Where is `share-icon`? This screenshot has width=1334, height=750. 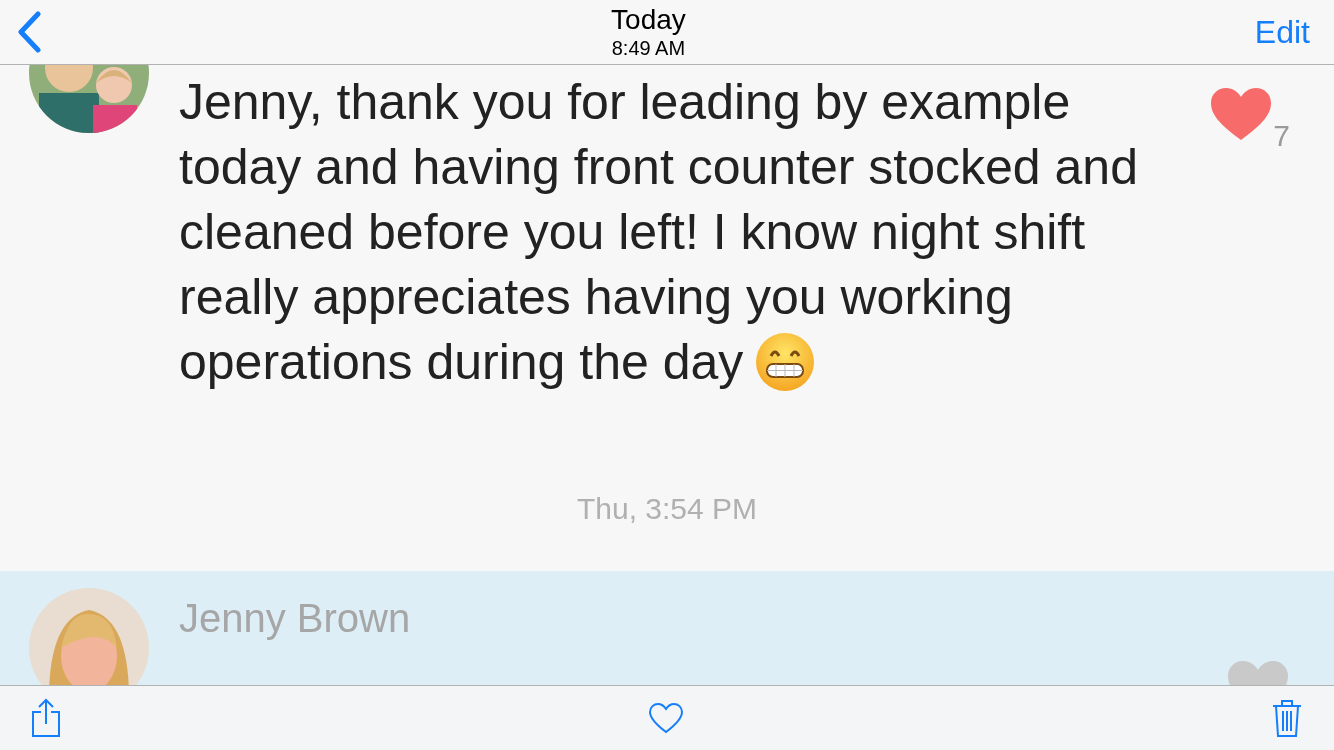 share-icon is located at coordinates (46, 718).